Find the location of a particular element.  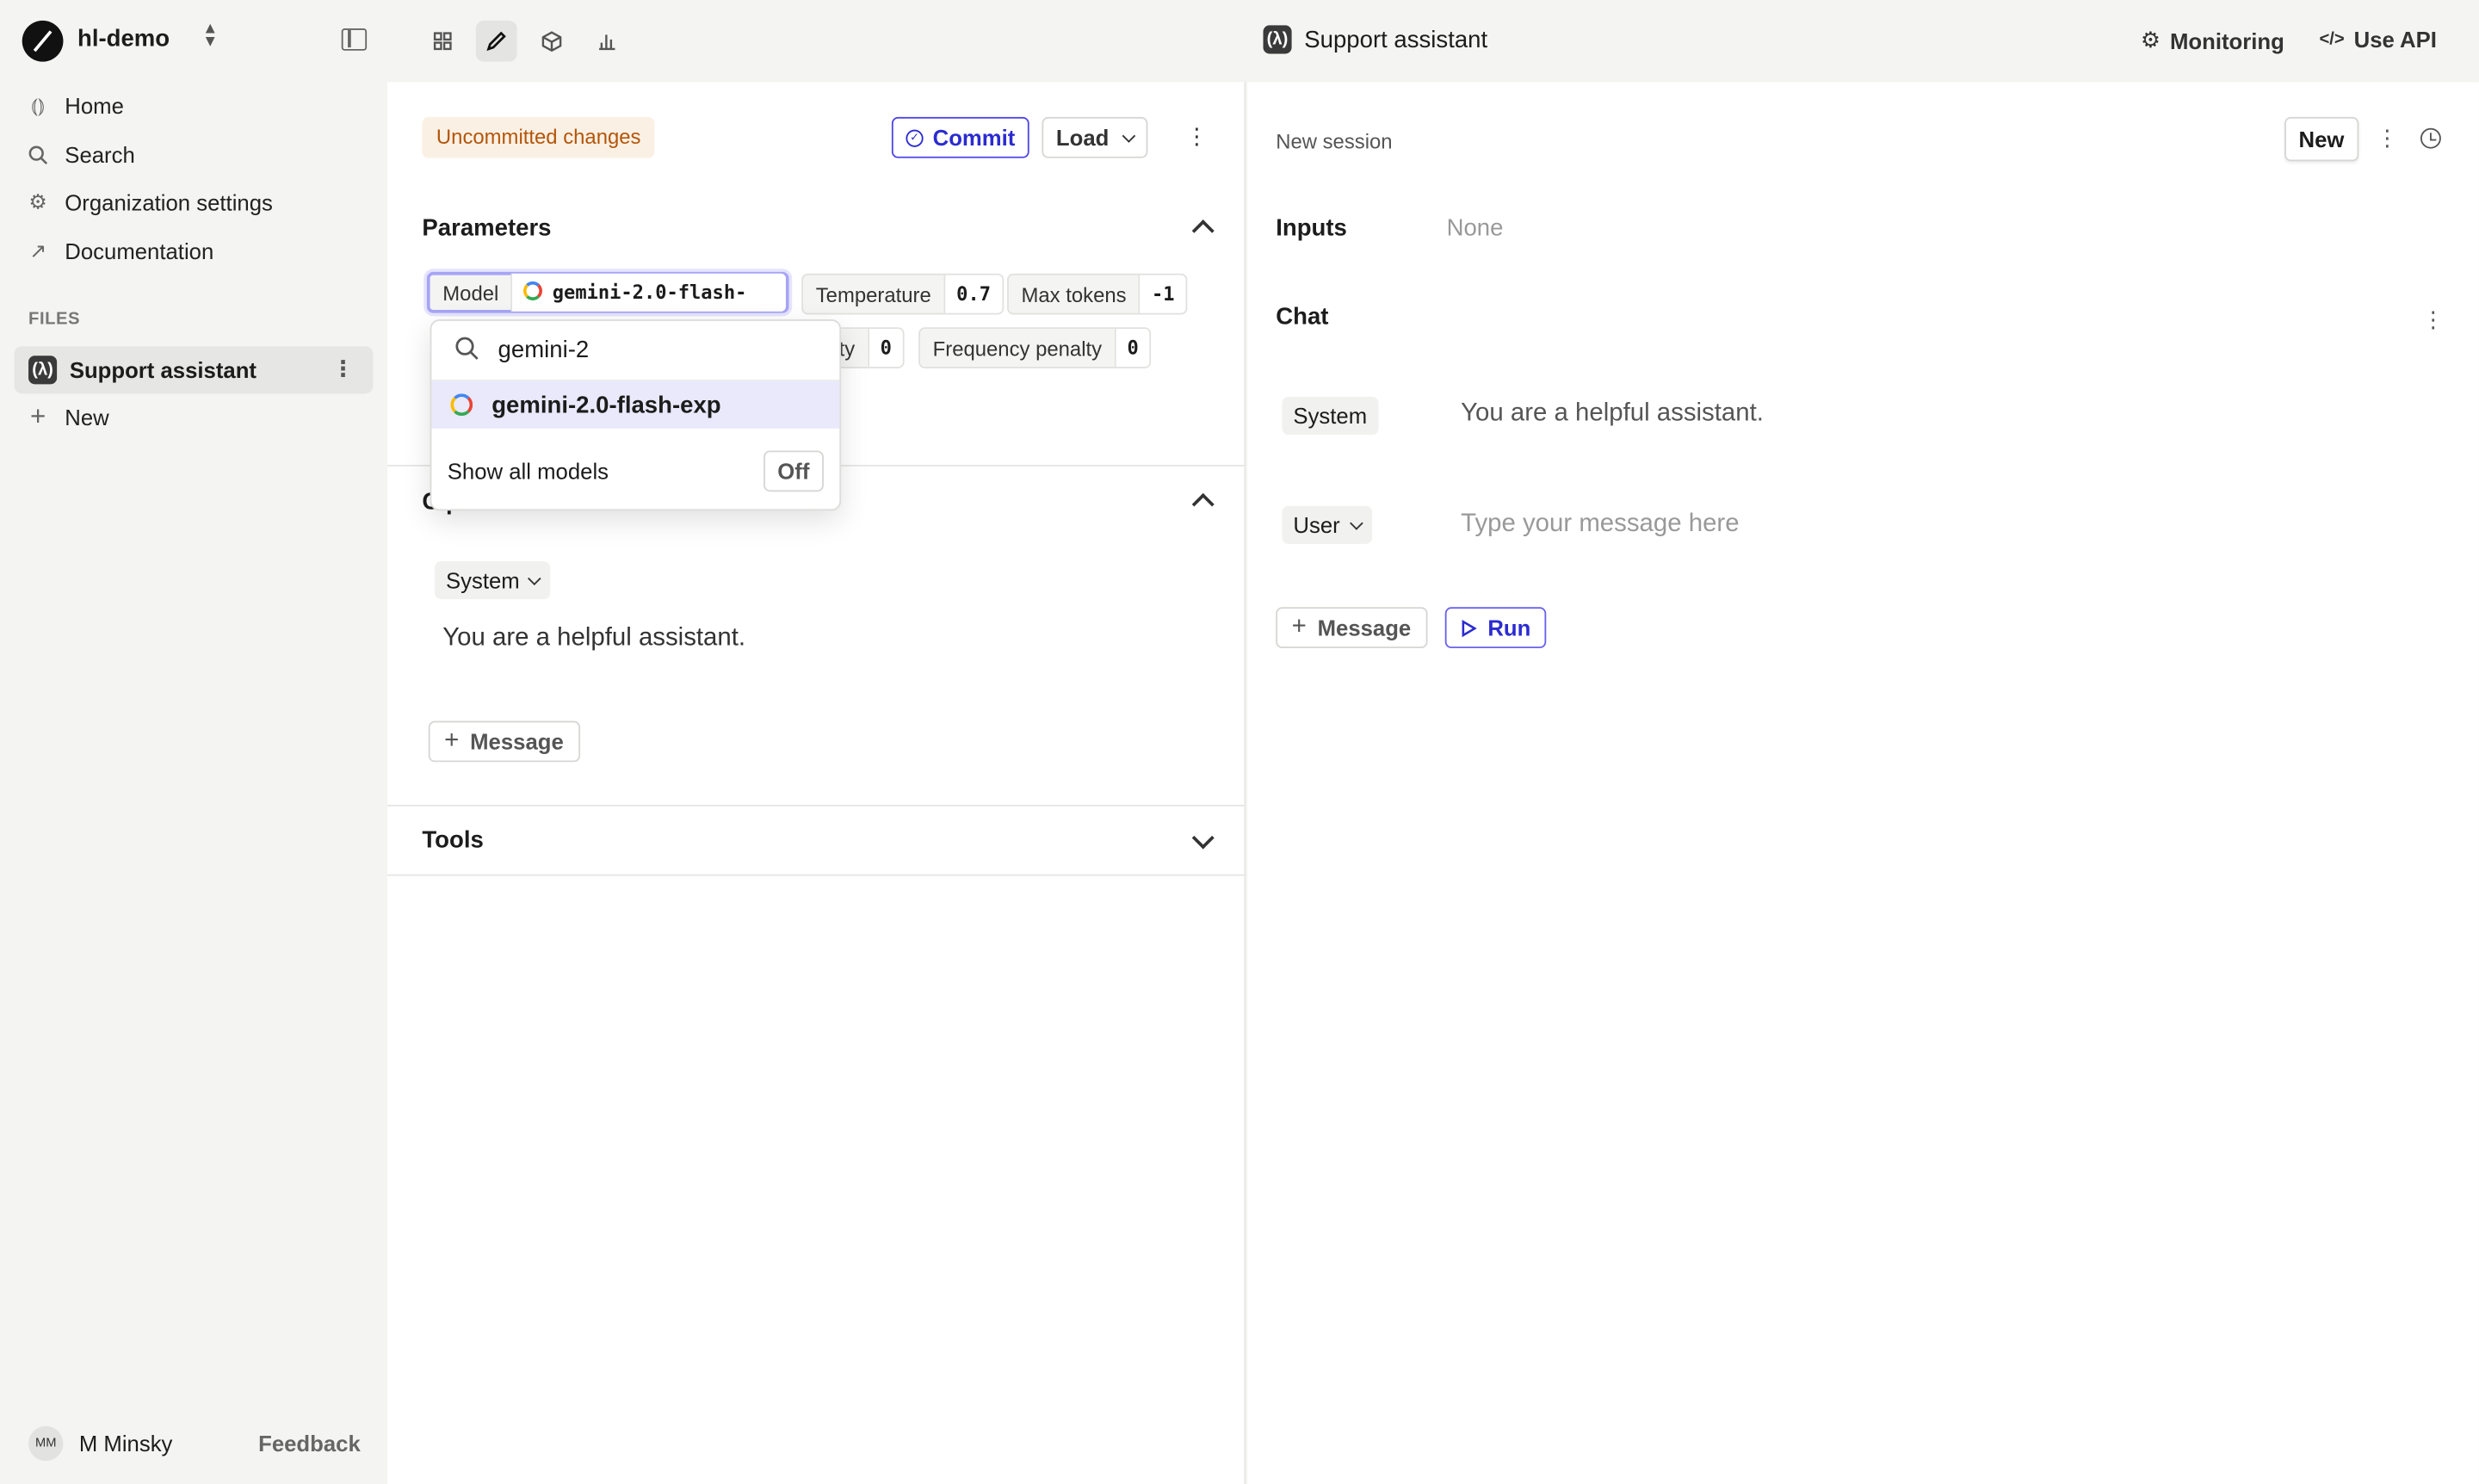

use-api-button: </> Use API is located at coordinates (2377, 39).